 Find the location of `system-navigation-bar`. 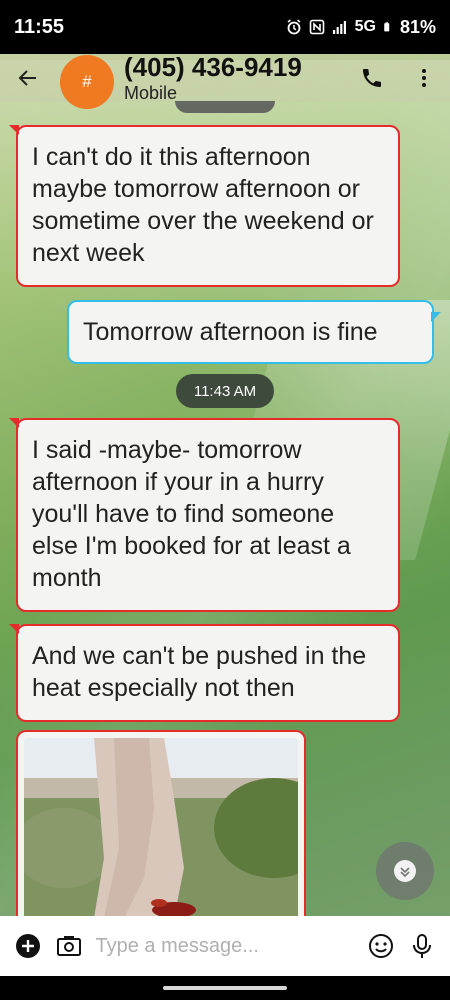

system-navigation-bar is located at coordinates (225, 988).